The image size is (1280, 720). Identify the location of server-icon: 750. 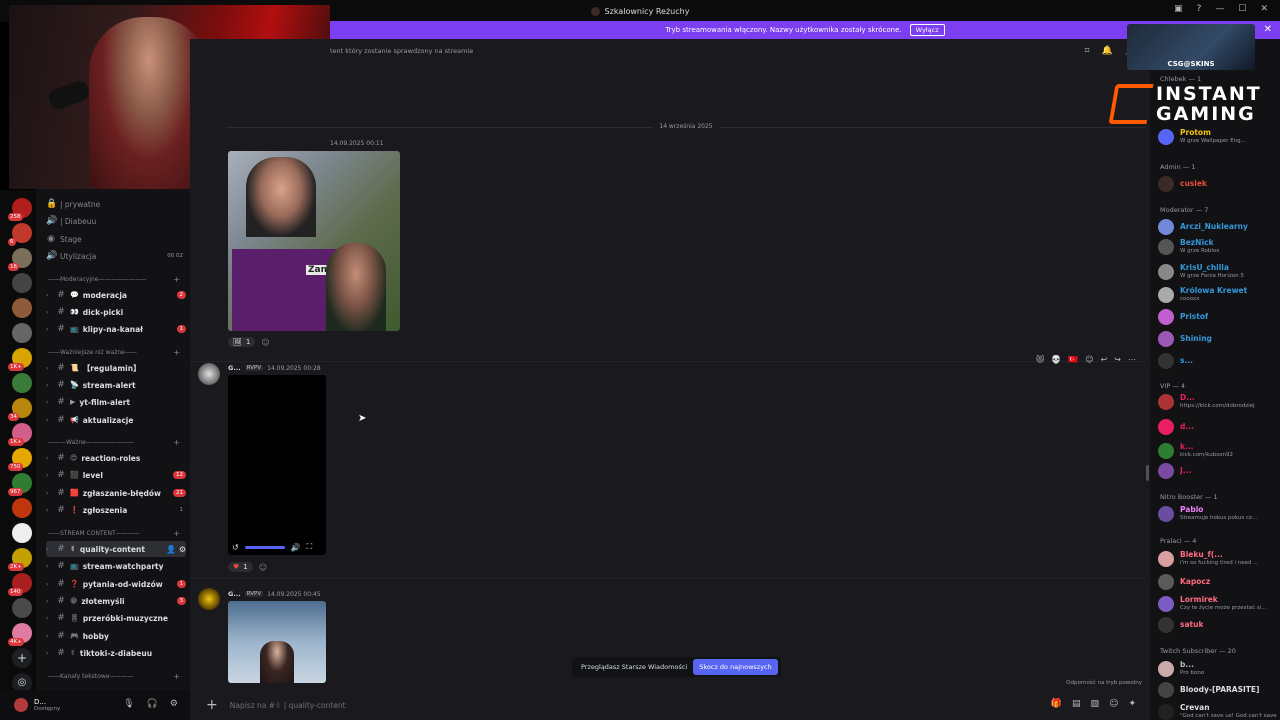
(20, 459).